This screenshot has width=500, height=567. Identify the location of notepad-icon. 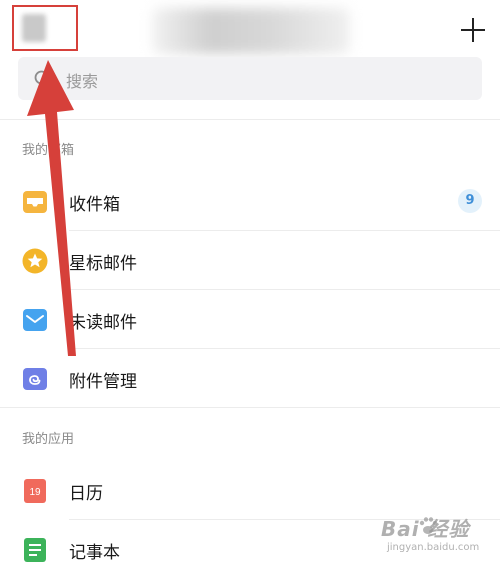
(35, 550).